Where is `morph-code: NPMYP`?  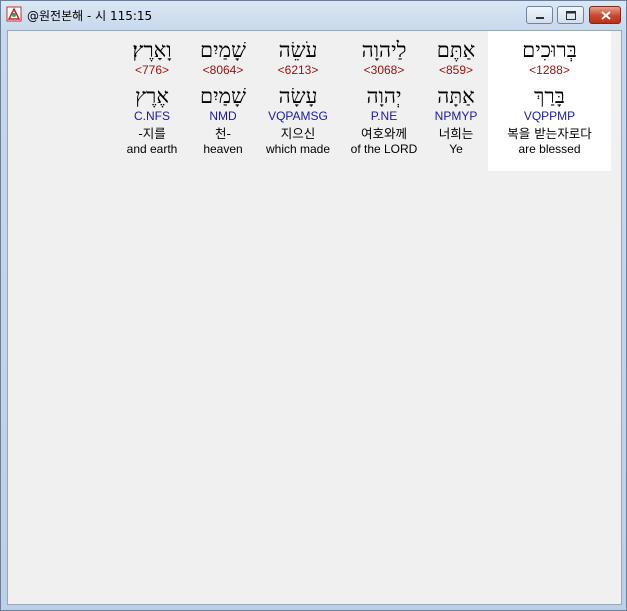
morph-code: NPMYP is located at coordinates (456, 116).